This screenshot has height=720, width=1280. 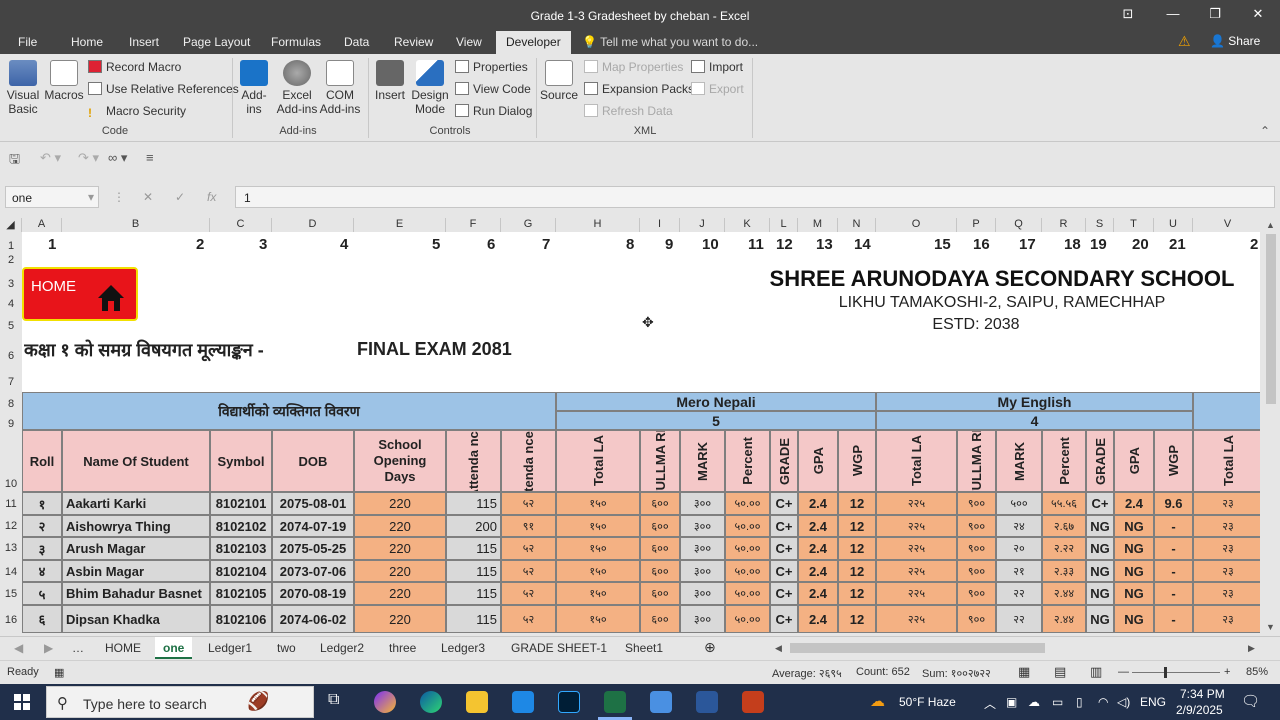 What do you see at coordinates (1226, 571) in the screenshot?
I see `table-cell: २३` at bounding box center [1226, 571].